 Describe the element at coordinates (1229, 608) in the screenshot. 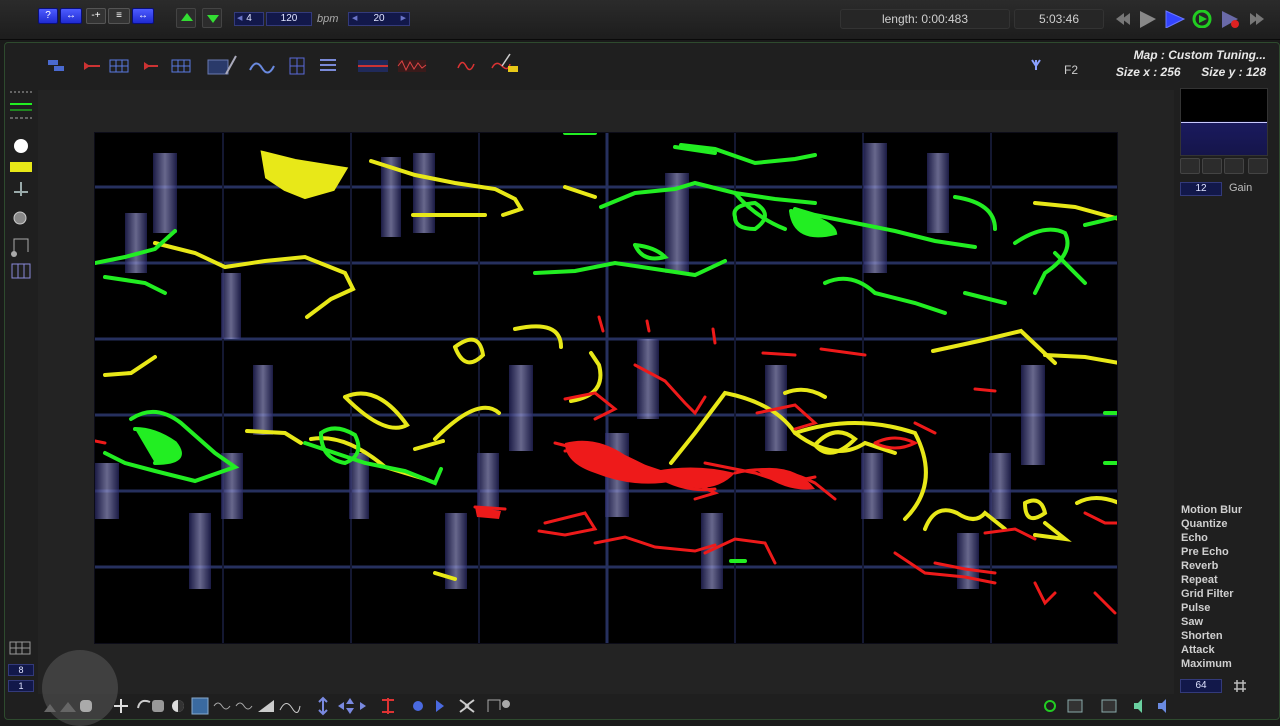

I see `effect-item: Pulse` at that location.